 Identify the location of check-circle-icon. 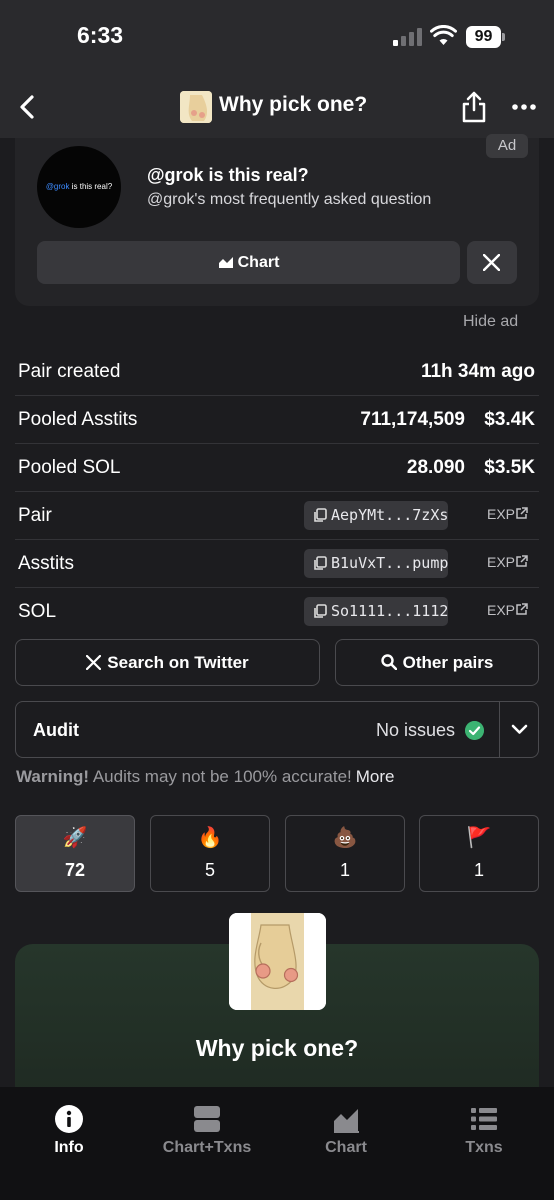
(474, 730).